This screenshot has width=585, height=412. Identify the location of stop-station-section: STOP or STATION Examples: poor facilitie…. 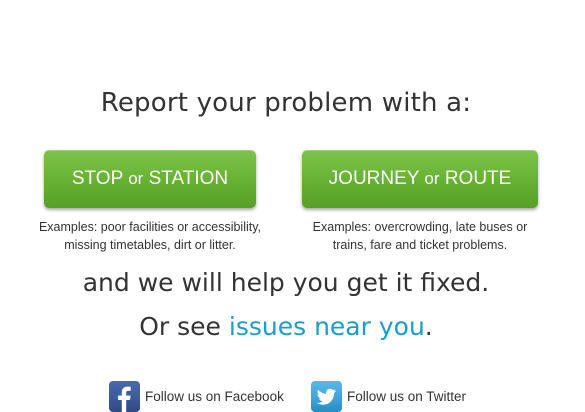
(150, 202).